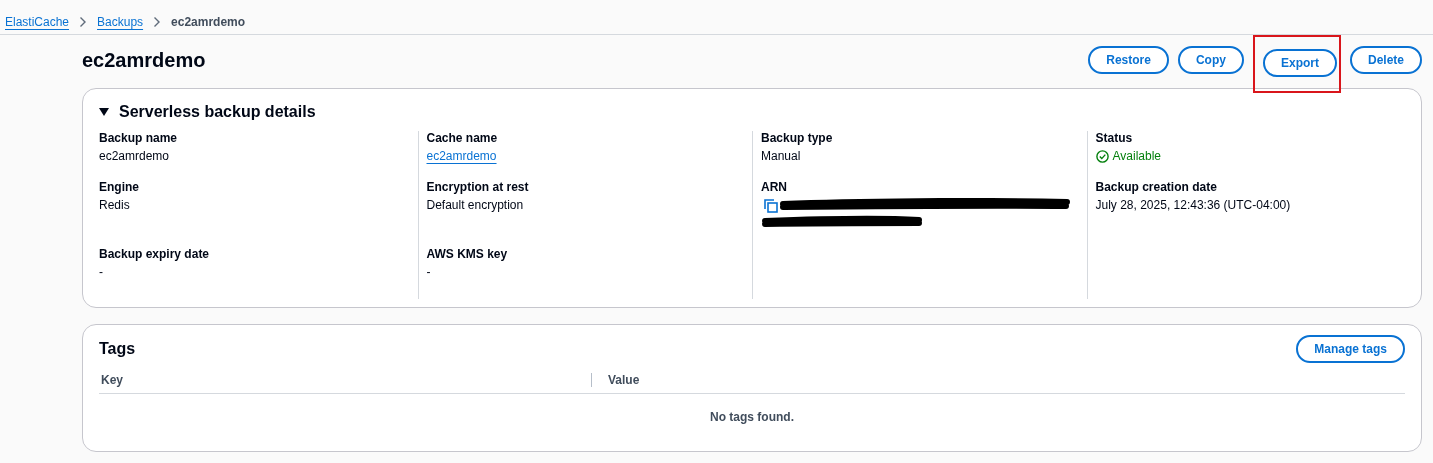  What do you see at coordinates (1193, 205) in the screenshot?
I see `field-value: July 28, 2025, 12:43:36 (UTC-04:00)` at bounding box center [1193, 205].